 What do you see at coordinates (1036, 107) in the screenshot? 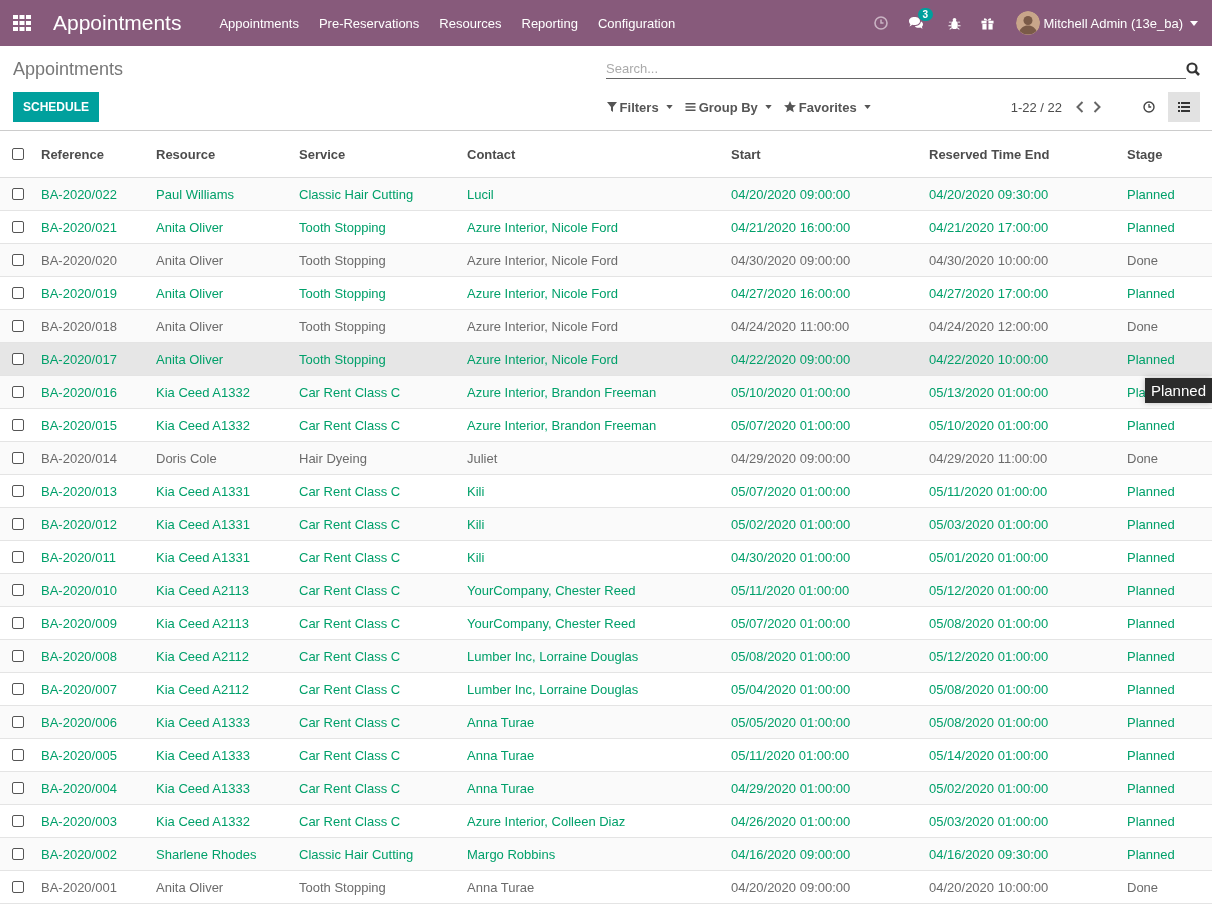
I see `pager-value: 1-22 / 22` at bounding box center [1036, 107].